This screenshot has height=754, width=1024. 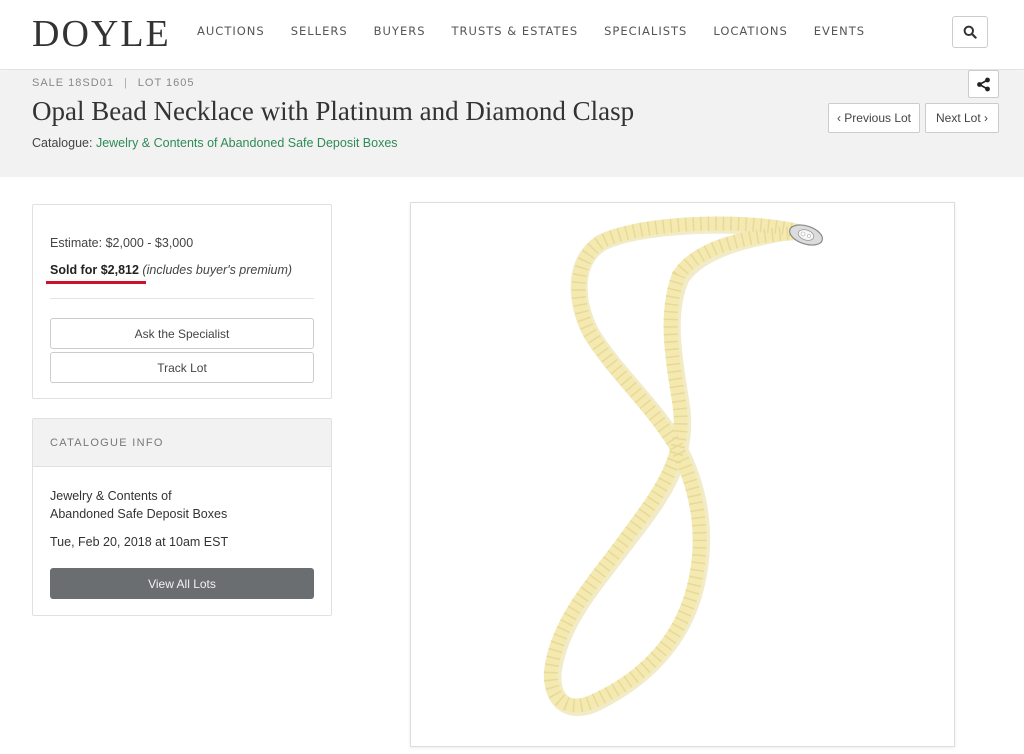 I want to click on catalogue-date: Tue, Feb 20, 2018 at 10am EST, so click(x=139, y=542).